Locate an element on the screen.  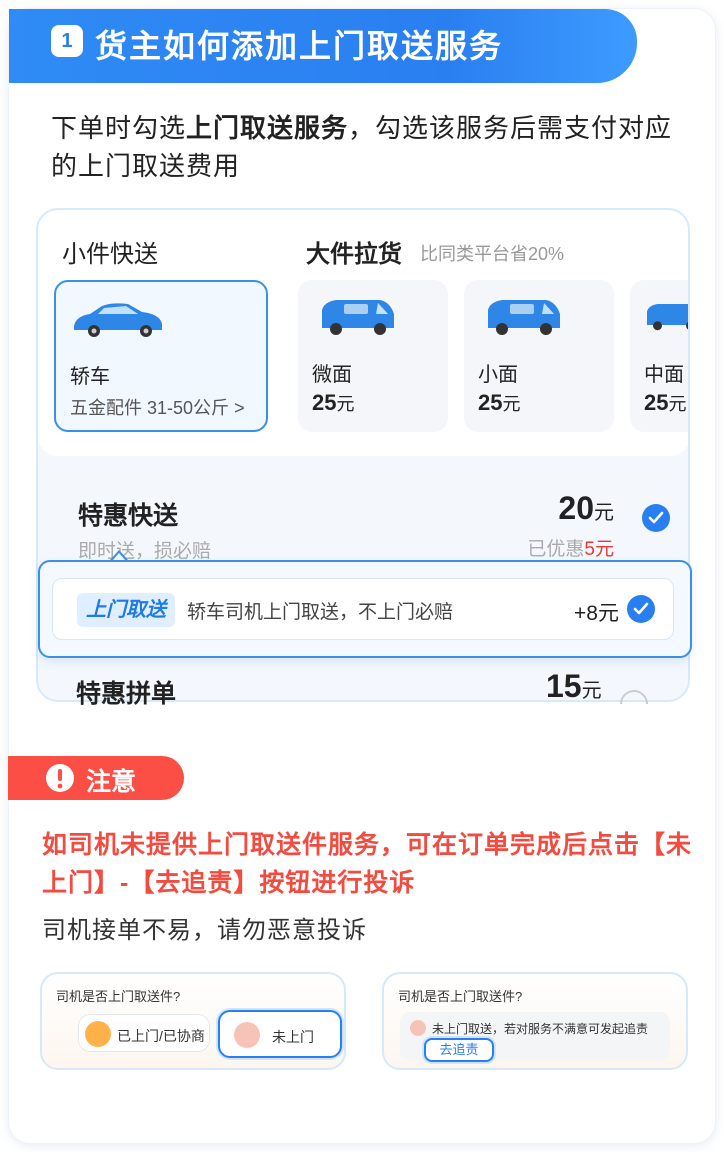
option-visited: 已上门/已协商 is located at coordinates (144, 1033).